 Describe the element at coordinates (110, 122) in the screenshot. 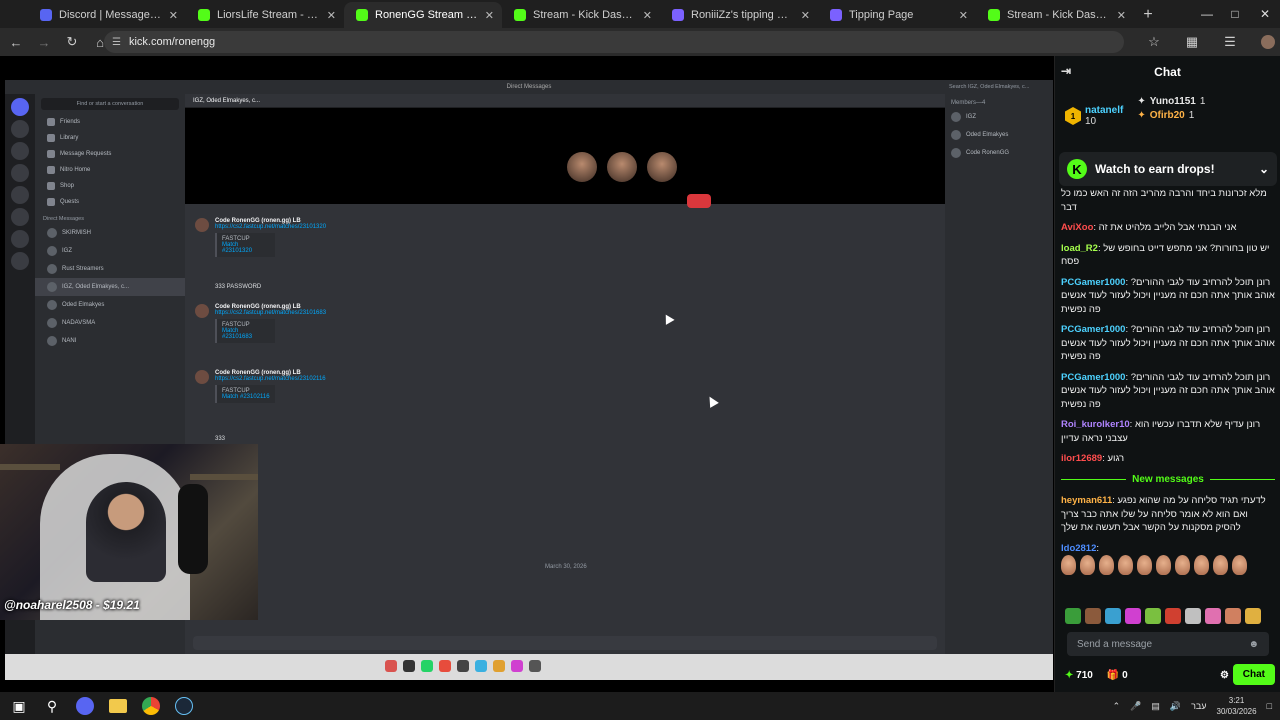

I see `discord-nav-item: Friends` at that location.